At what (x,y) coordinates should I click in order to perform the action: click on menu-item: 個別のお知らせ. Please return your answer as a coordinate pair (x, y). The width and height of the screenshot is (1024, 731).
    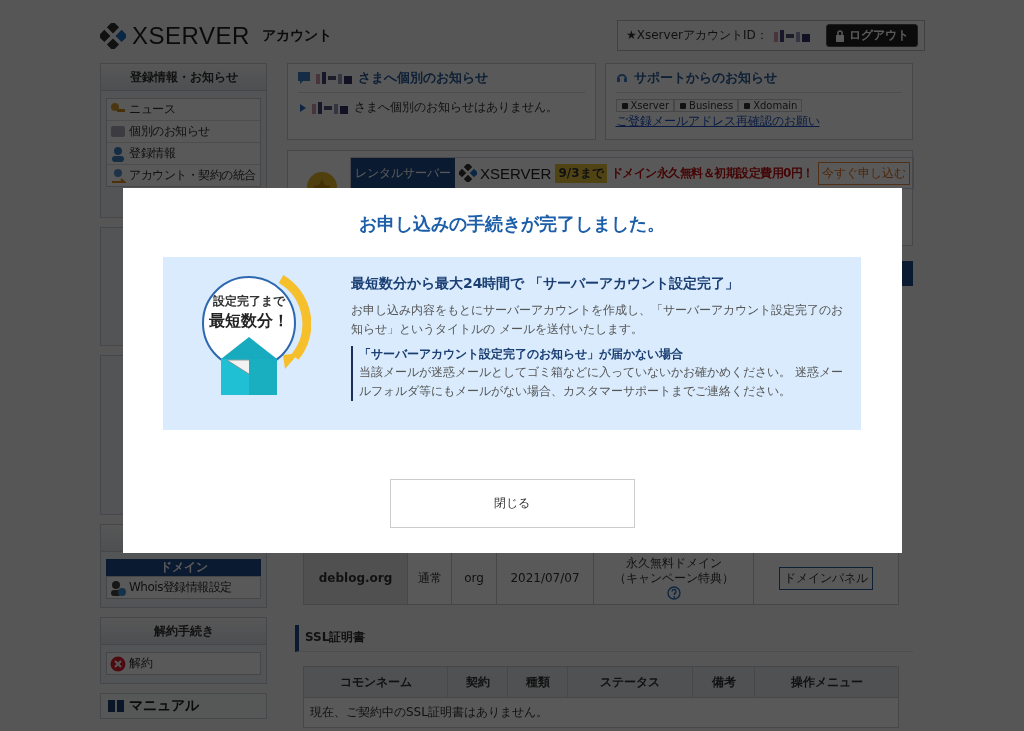
    Looking at the image, I should click on (183, 132).